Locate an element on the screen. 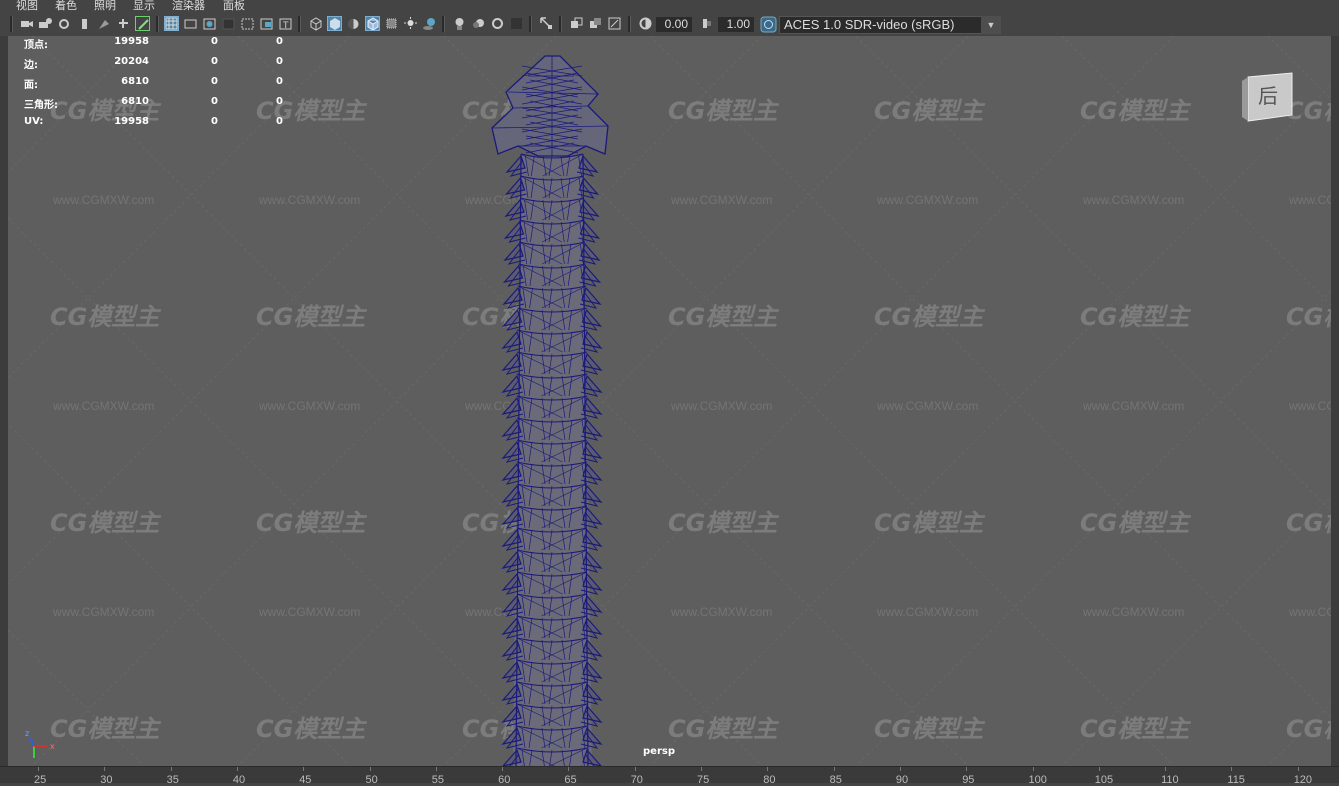  color-management-icon is located at coordinates (768, 24).